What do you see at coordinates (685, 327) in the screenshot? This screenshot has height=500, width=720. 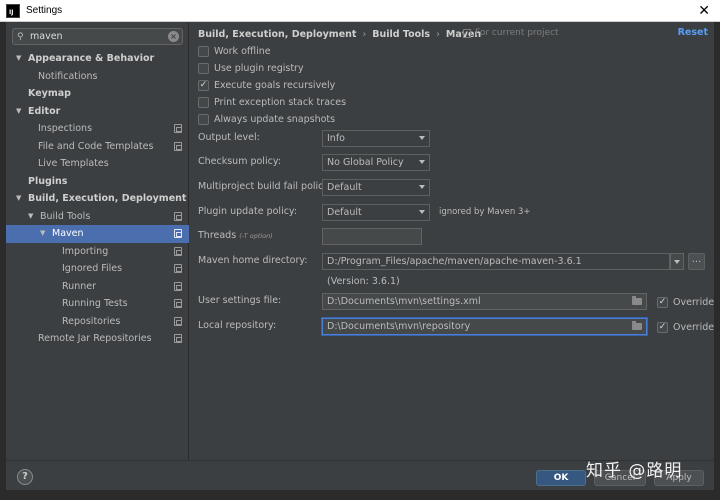 I see `local-repository-override-checkbox: ✓ Override` at bounding box center [685, 327].